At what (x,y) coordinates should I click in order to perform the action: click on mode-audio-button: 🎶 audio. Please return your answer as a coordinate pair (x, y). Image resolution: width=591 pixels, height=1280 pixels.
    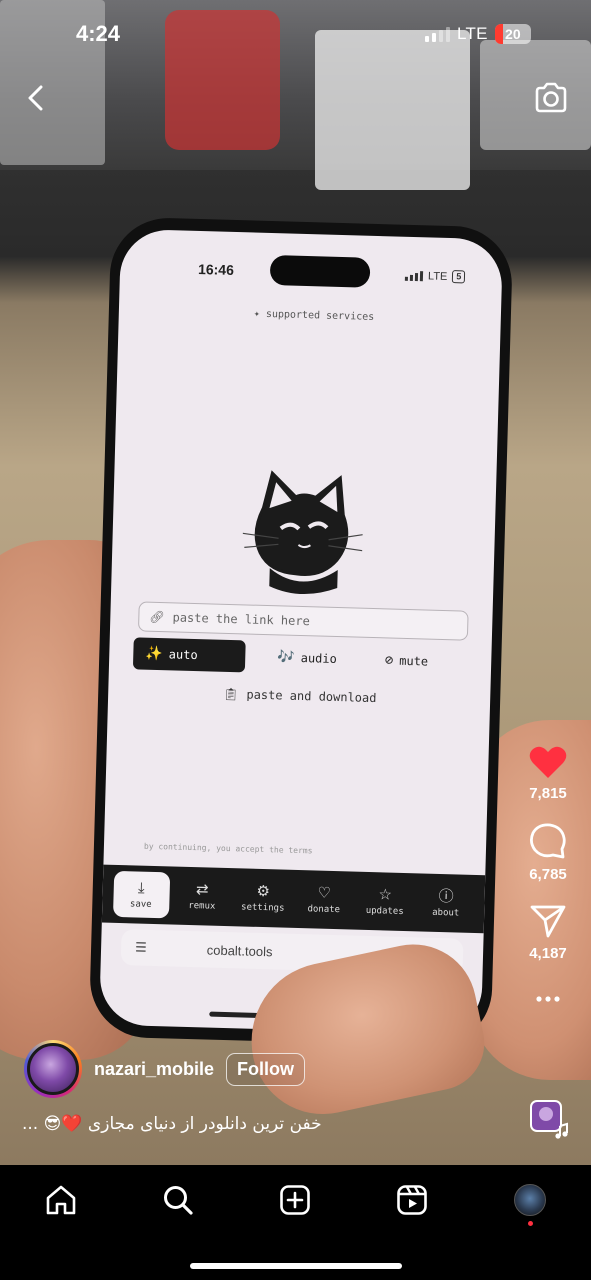
    Looking at the image, I should click on (307, 658).